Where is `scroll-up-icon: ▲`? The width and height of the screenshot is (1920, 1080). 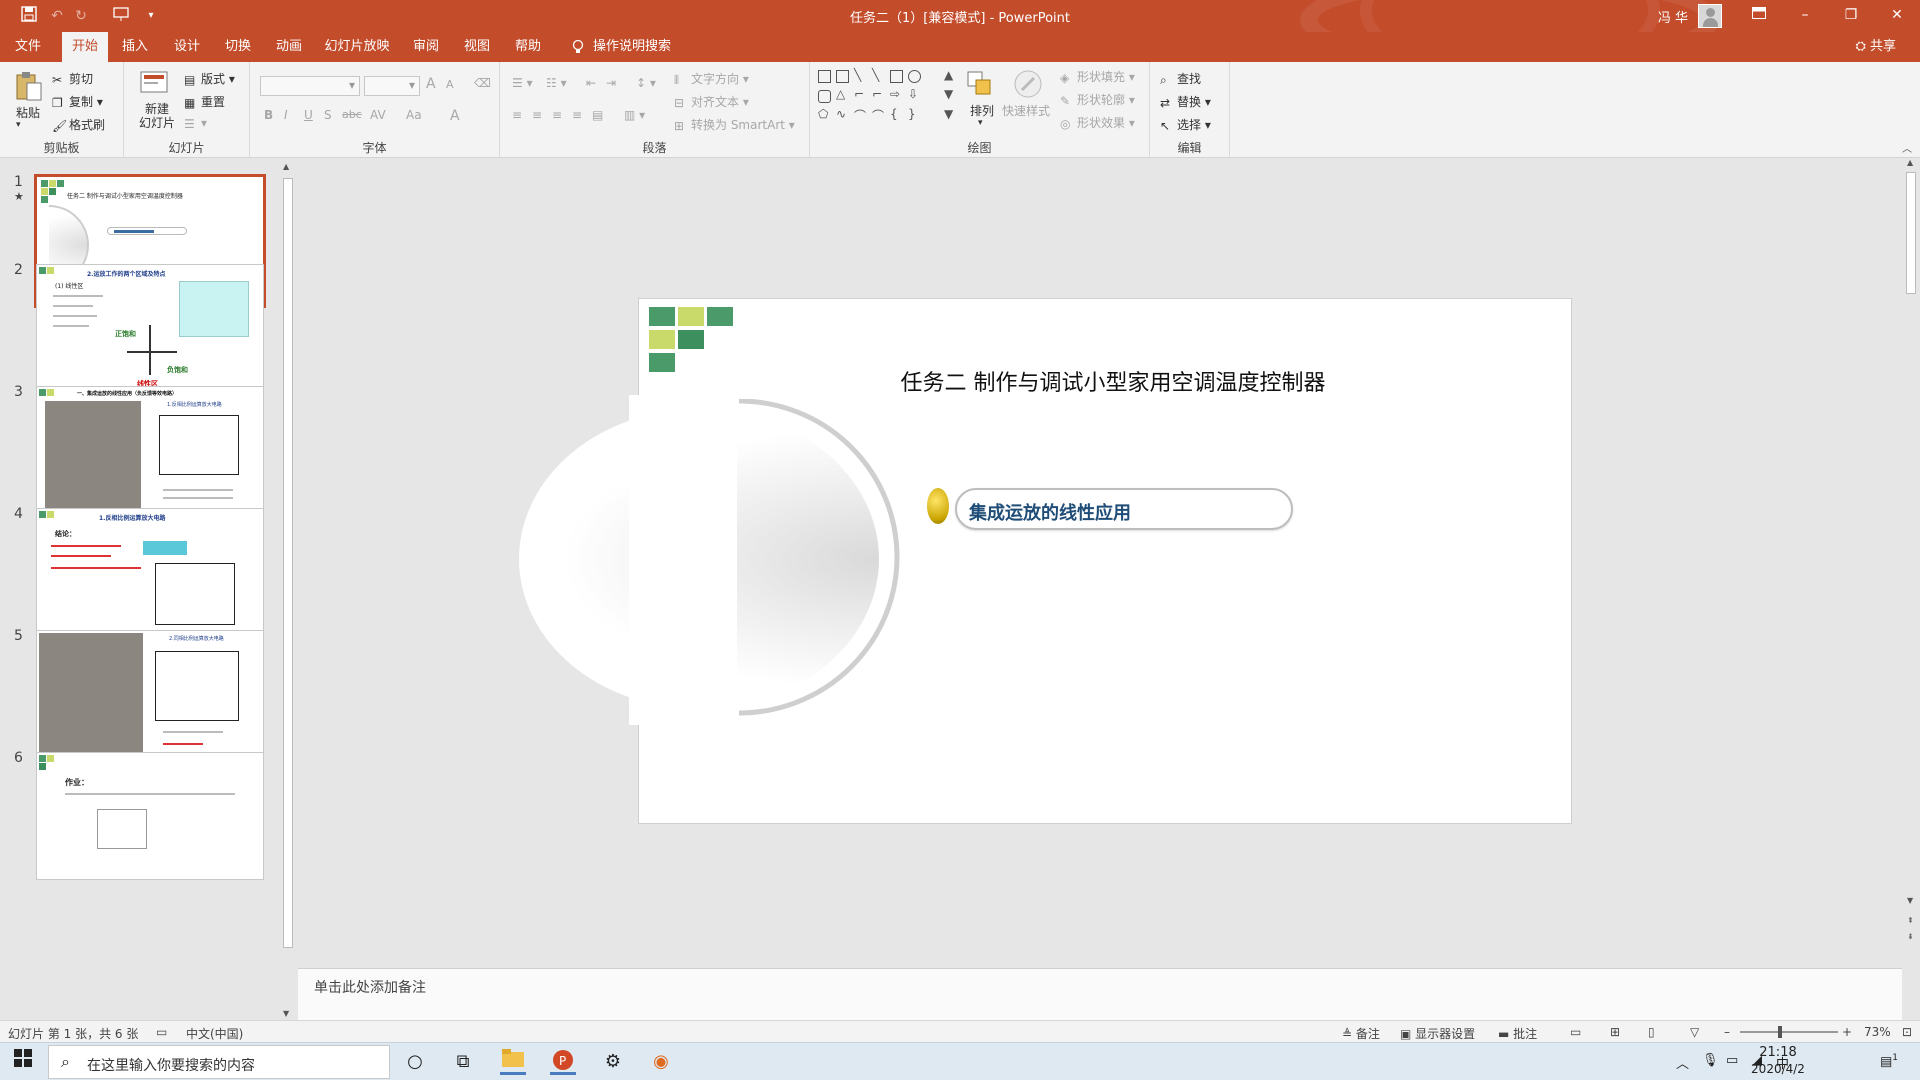
scroll-up-icon: ▲ is located at coordinates (286, 166).